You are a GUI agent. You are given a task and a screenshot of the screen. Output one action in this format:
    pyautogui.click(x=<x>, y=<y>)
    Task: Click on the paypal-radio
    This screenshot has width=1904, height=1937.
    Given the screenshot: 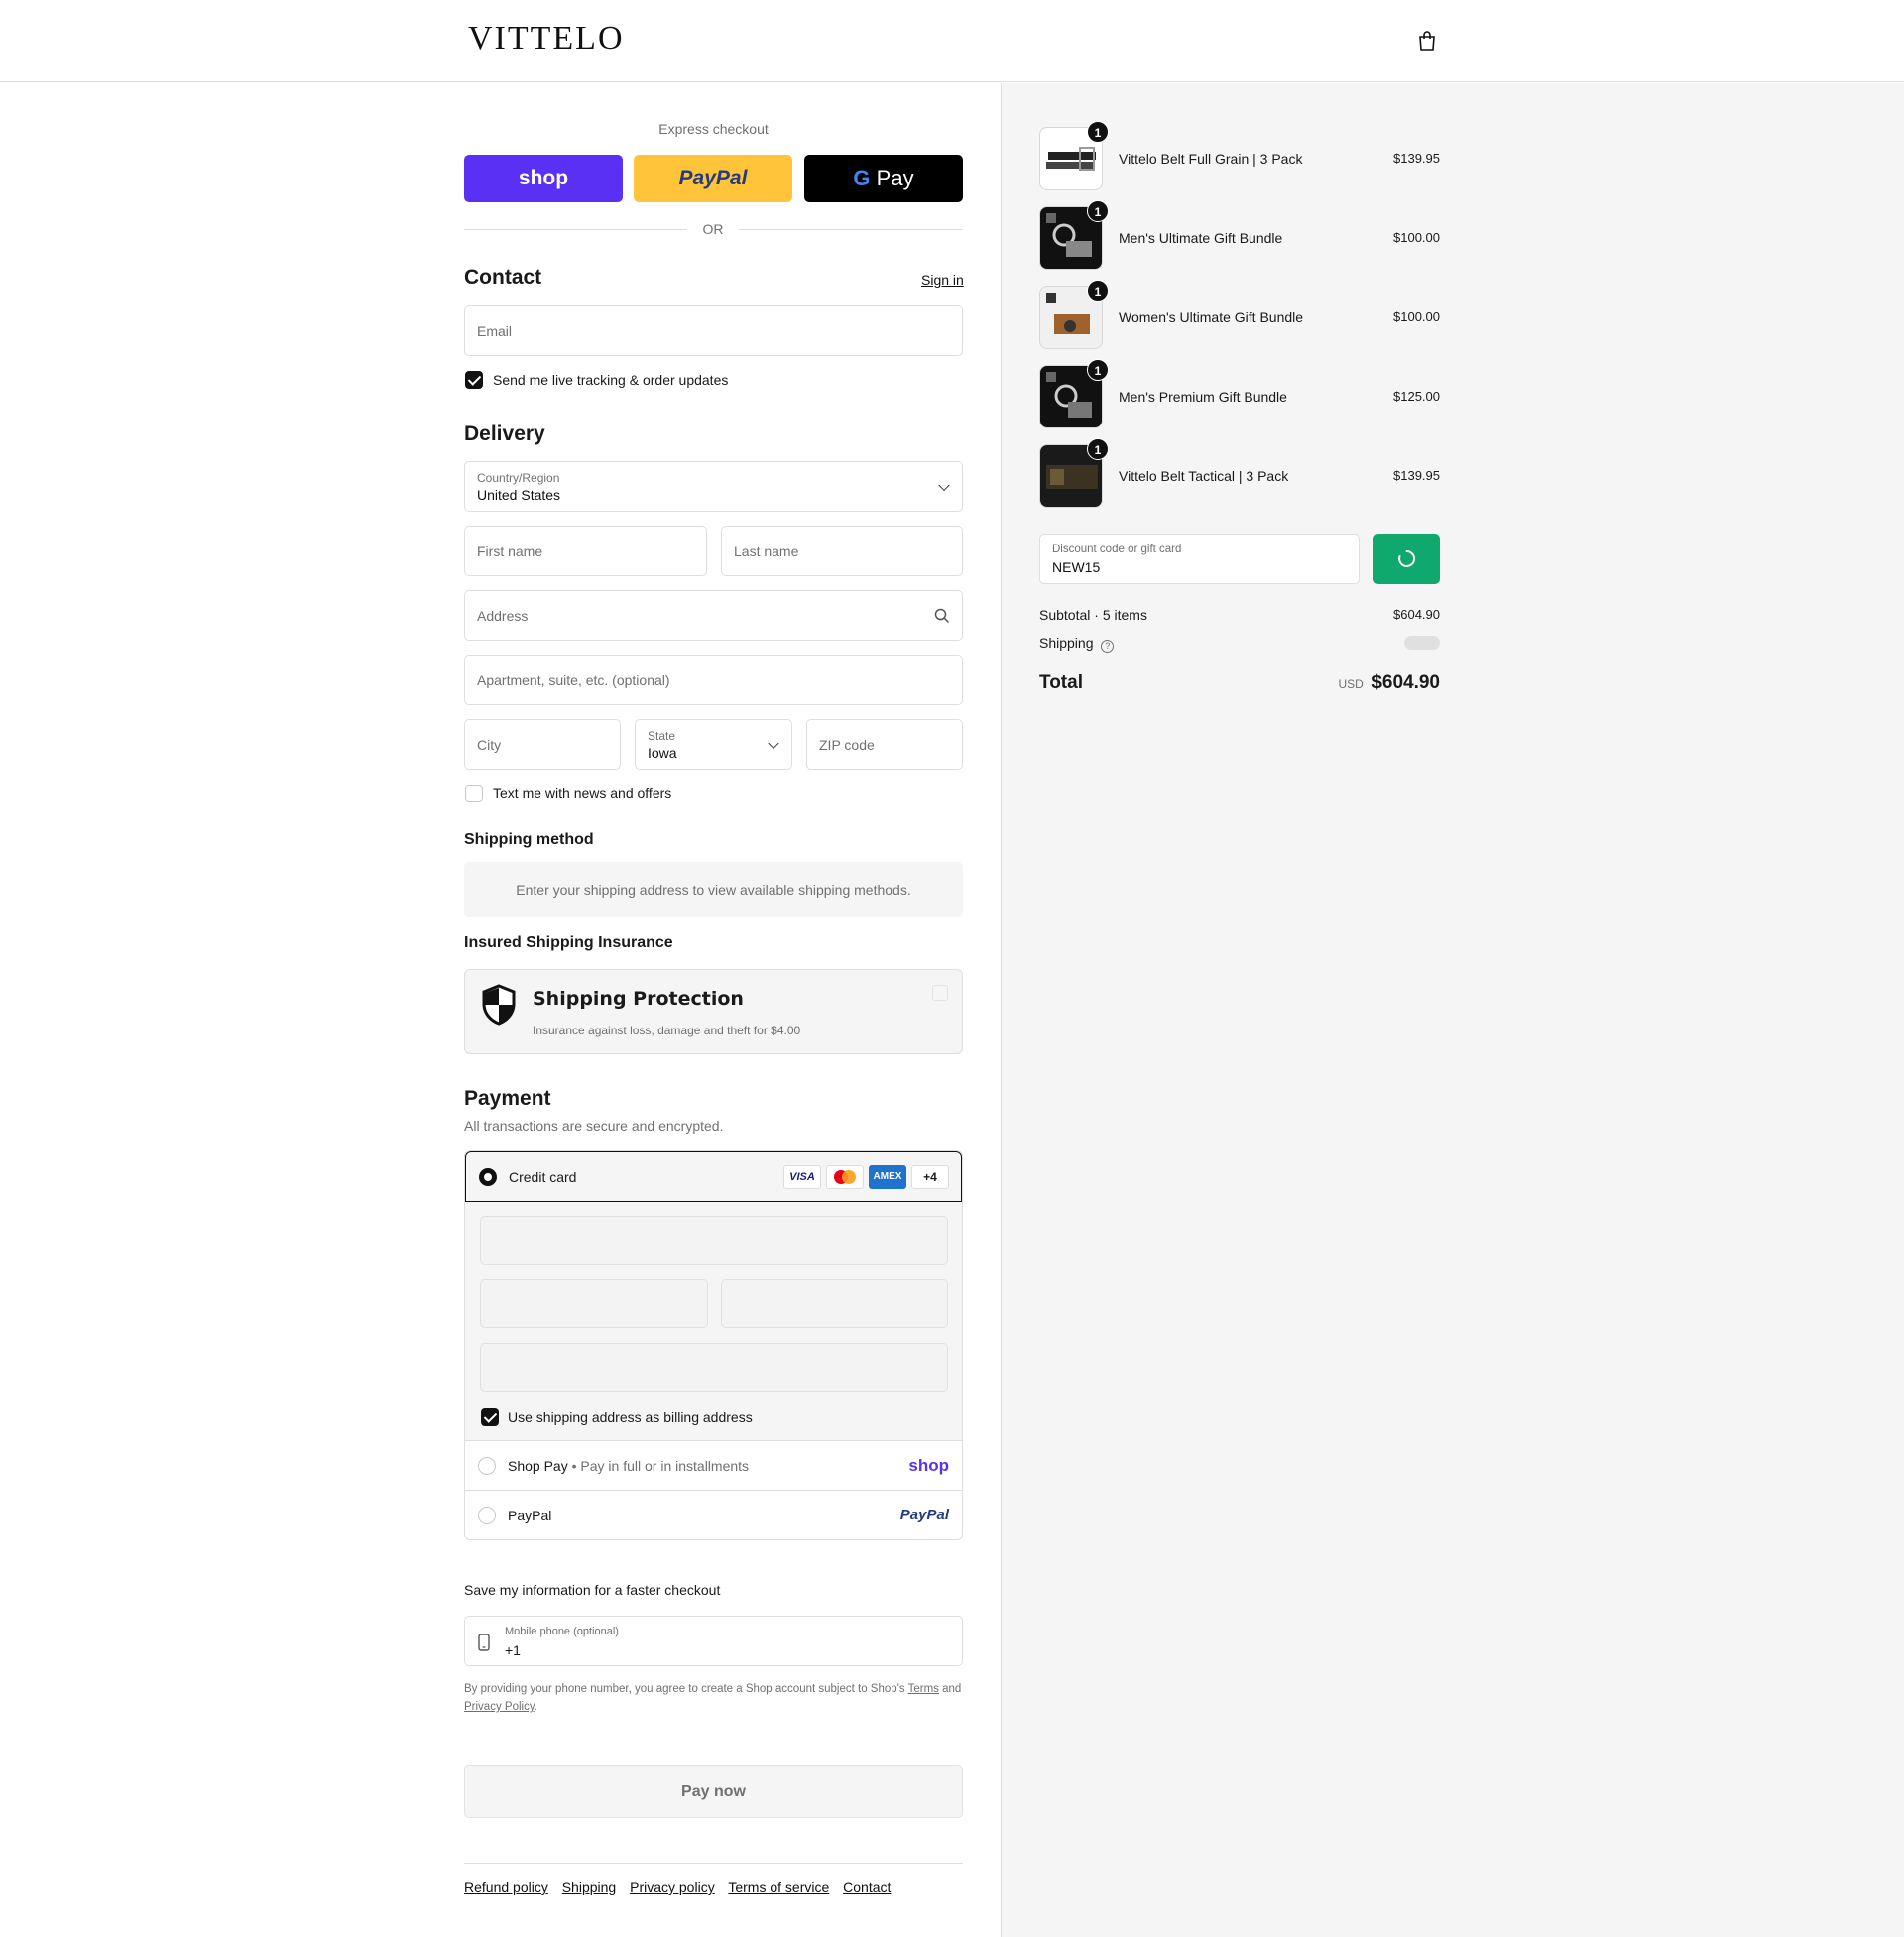 What is the action you would take?
    pyautogui.click(x=487, y=1515)
    